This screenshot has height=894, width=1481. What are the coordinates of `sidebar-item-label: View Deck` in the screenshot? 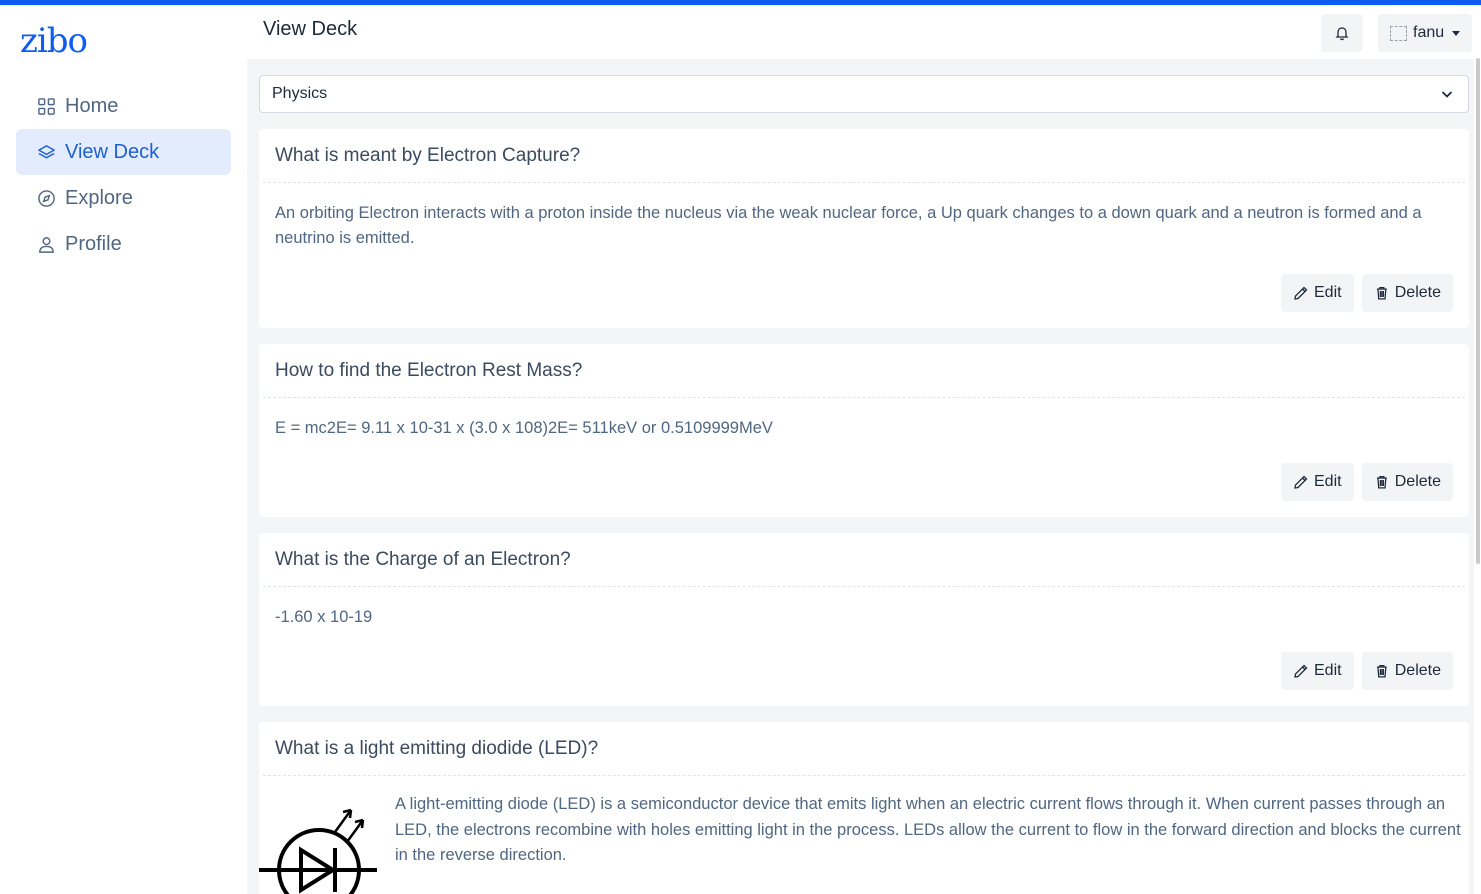 It's located at (112, 151).